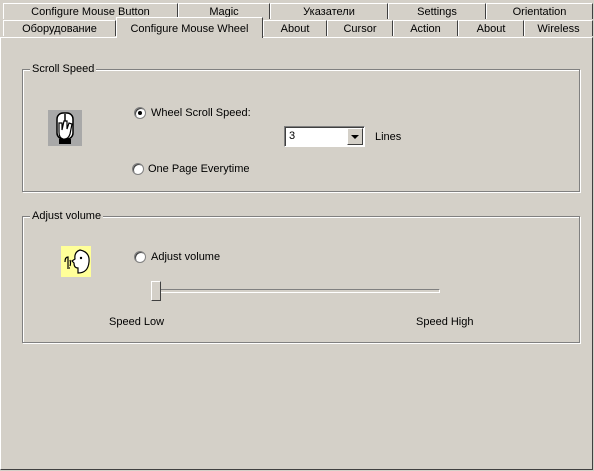 The width and height of the screenshot is (594, 471). I want to click on tab-action: Action, so click(425, 28).